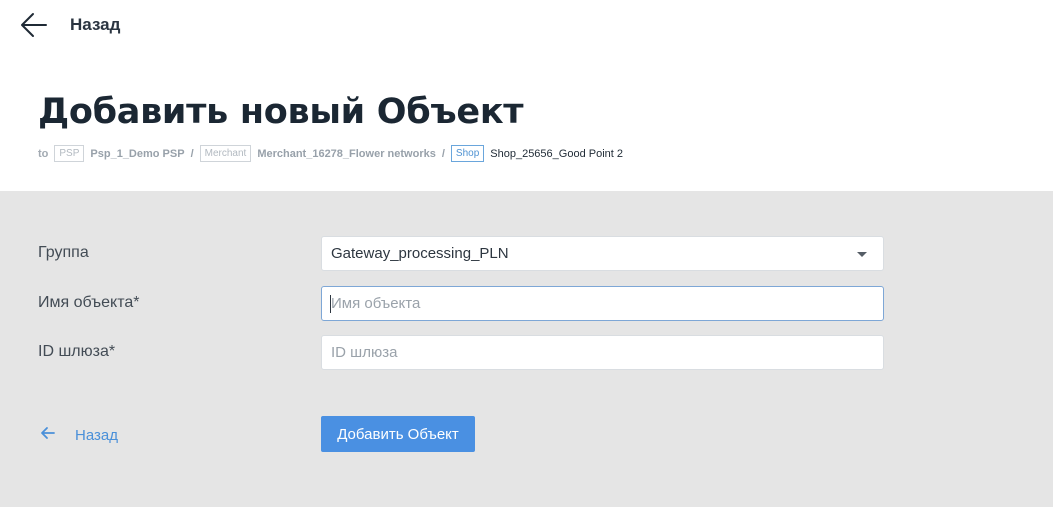 Image resolution: width=1053 pixels, height=507 pixels. Describe the element at coordinates (602, 352) in the screenshot. I see `gateway-id-input: ID шлюза` at that location.